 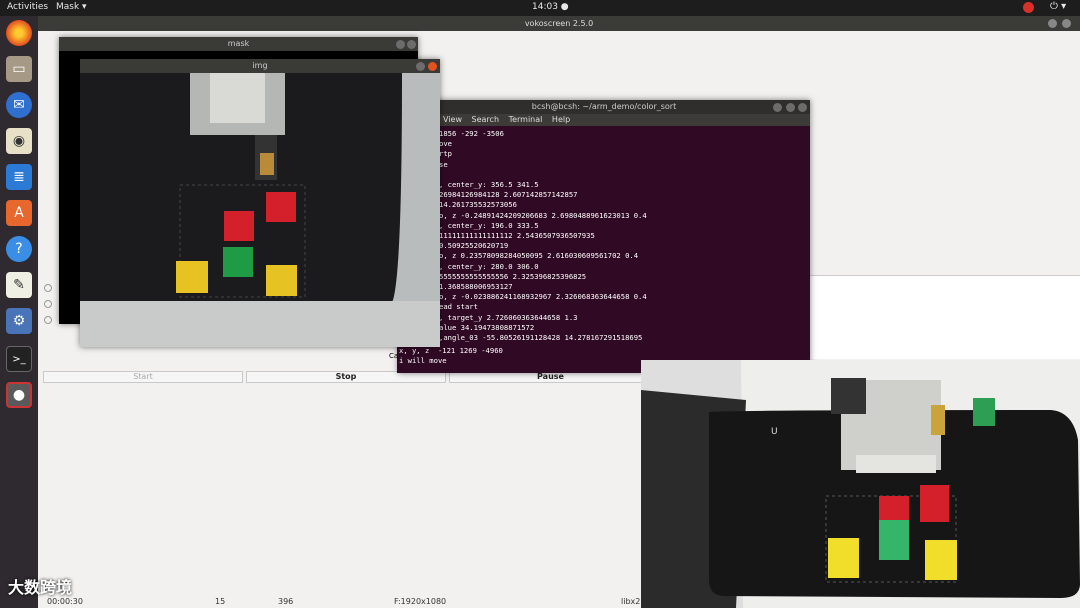 What do you see at coordinates (394, 356) in the screenshot?
I see `overlap-text: Ca` at bounding box center [394, 356].